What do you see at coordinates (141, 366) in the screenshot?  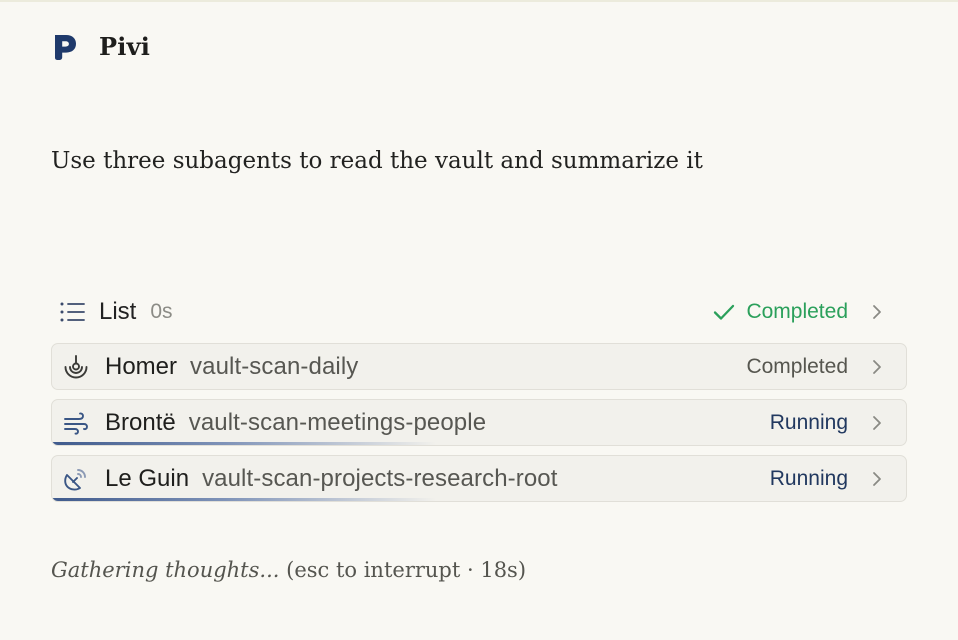 I see `agent-name: Homer` at bounding box center [141, 366].